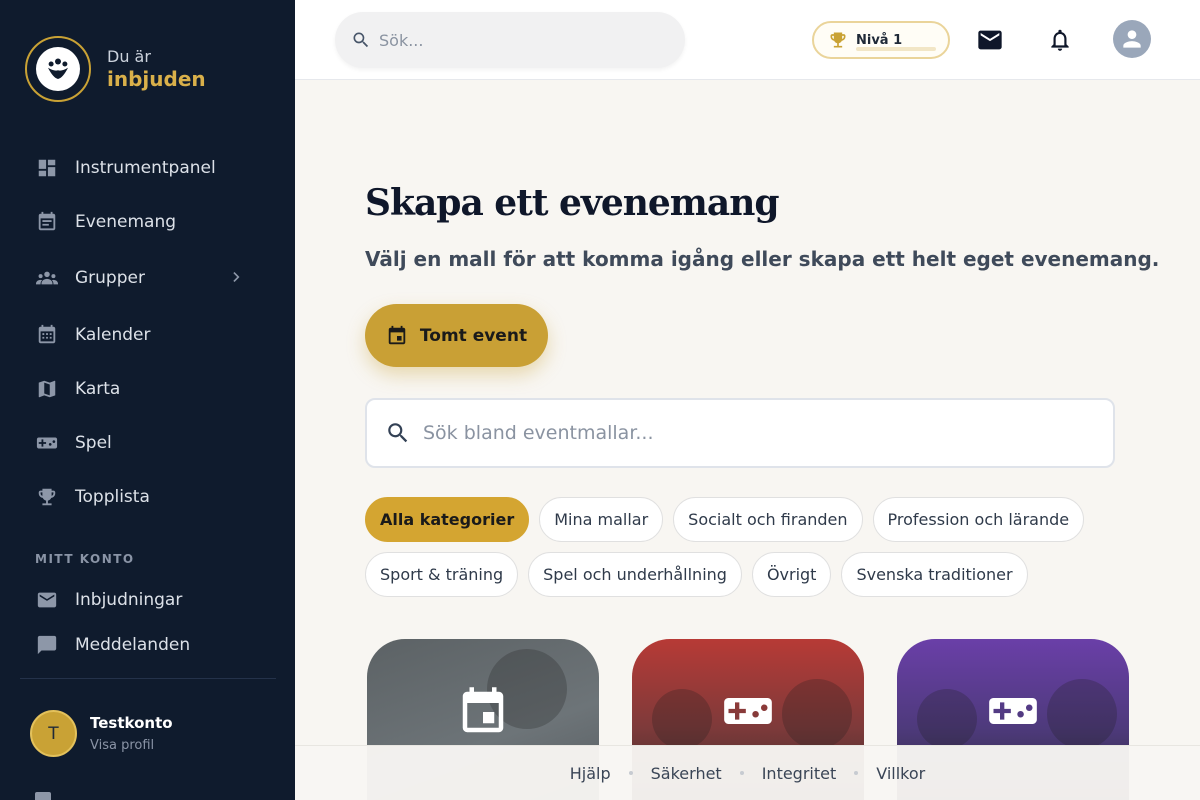  I want to click on level-label: Nivå 1, so click(879, 40).